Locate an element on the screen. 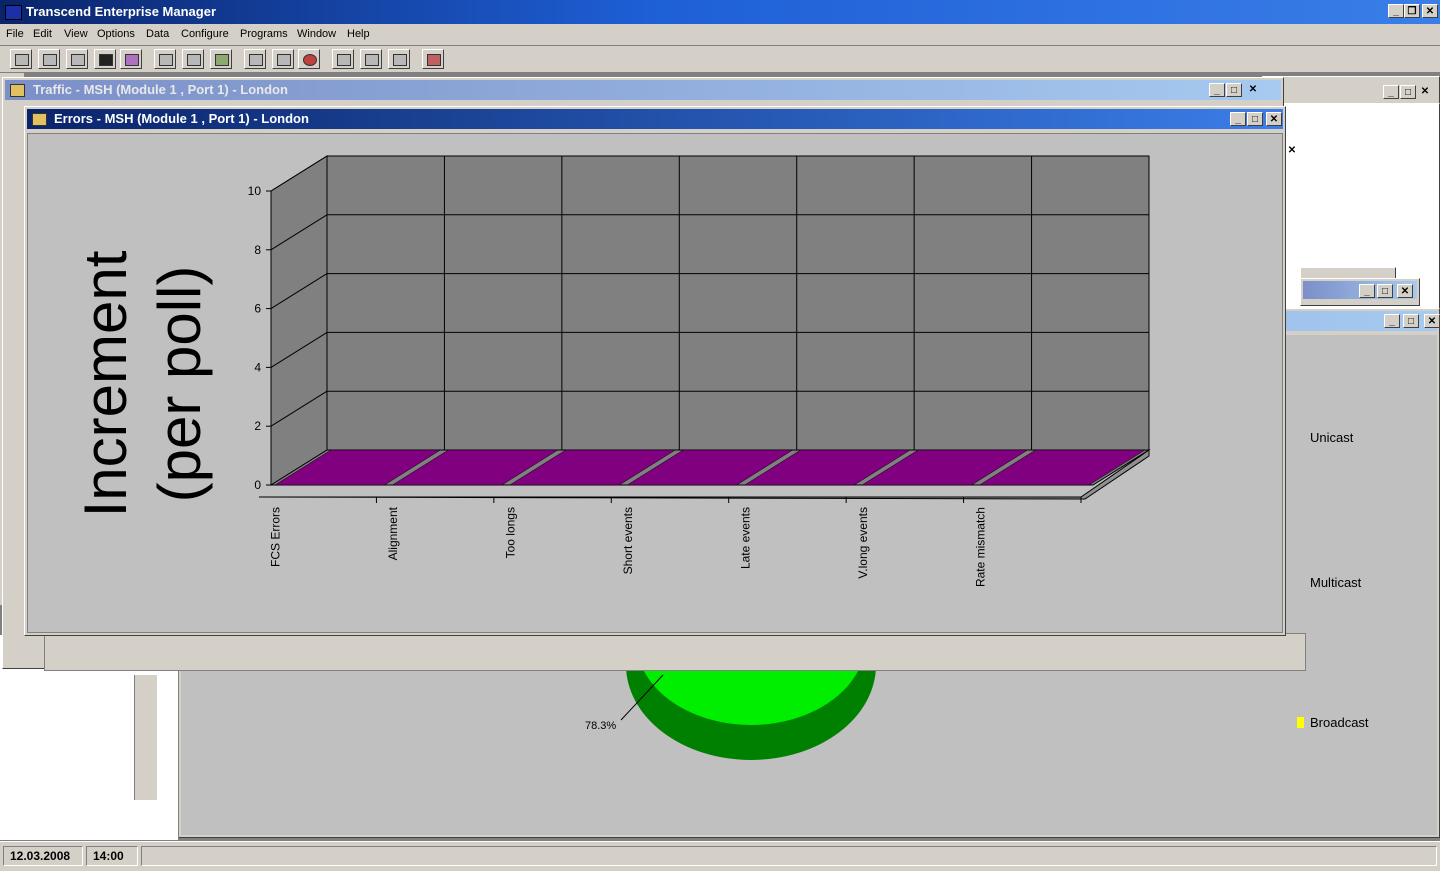  delete-icon is located at coordinates (433, 59).